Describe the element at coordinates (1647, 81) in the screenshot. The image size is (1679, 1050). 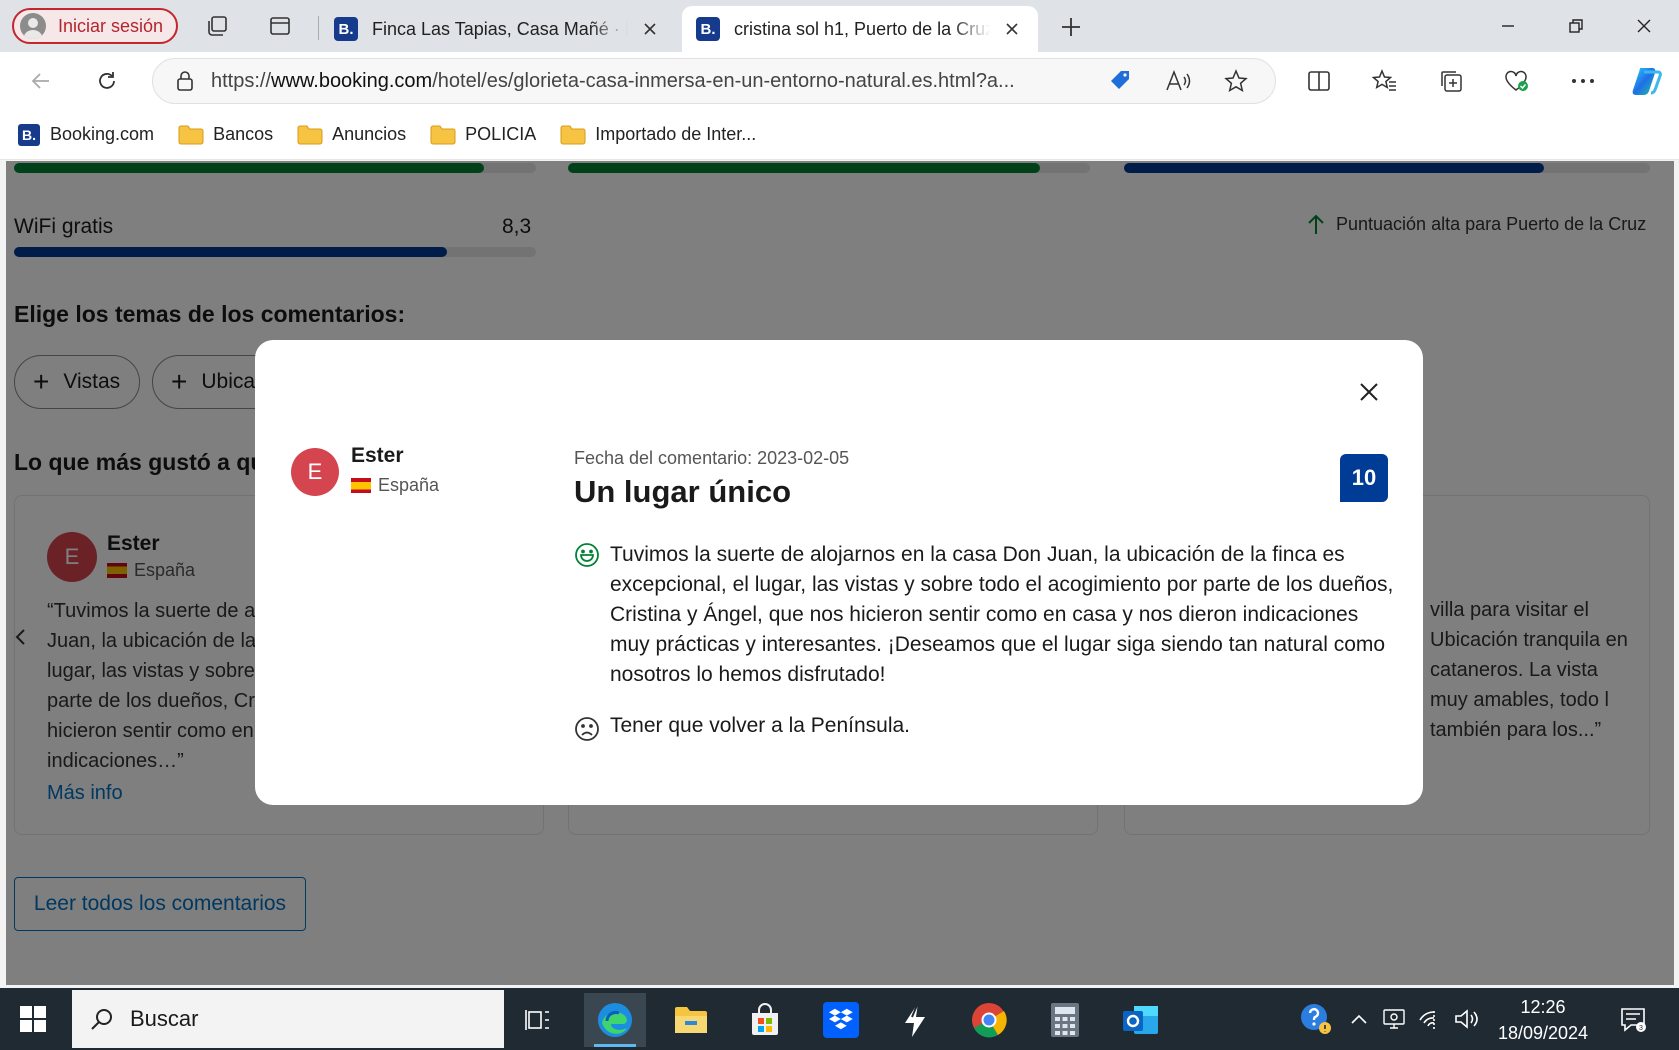
I see `copilot-icon` at that location.